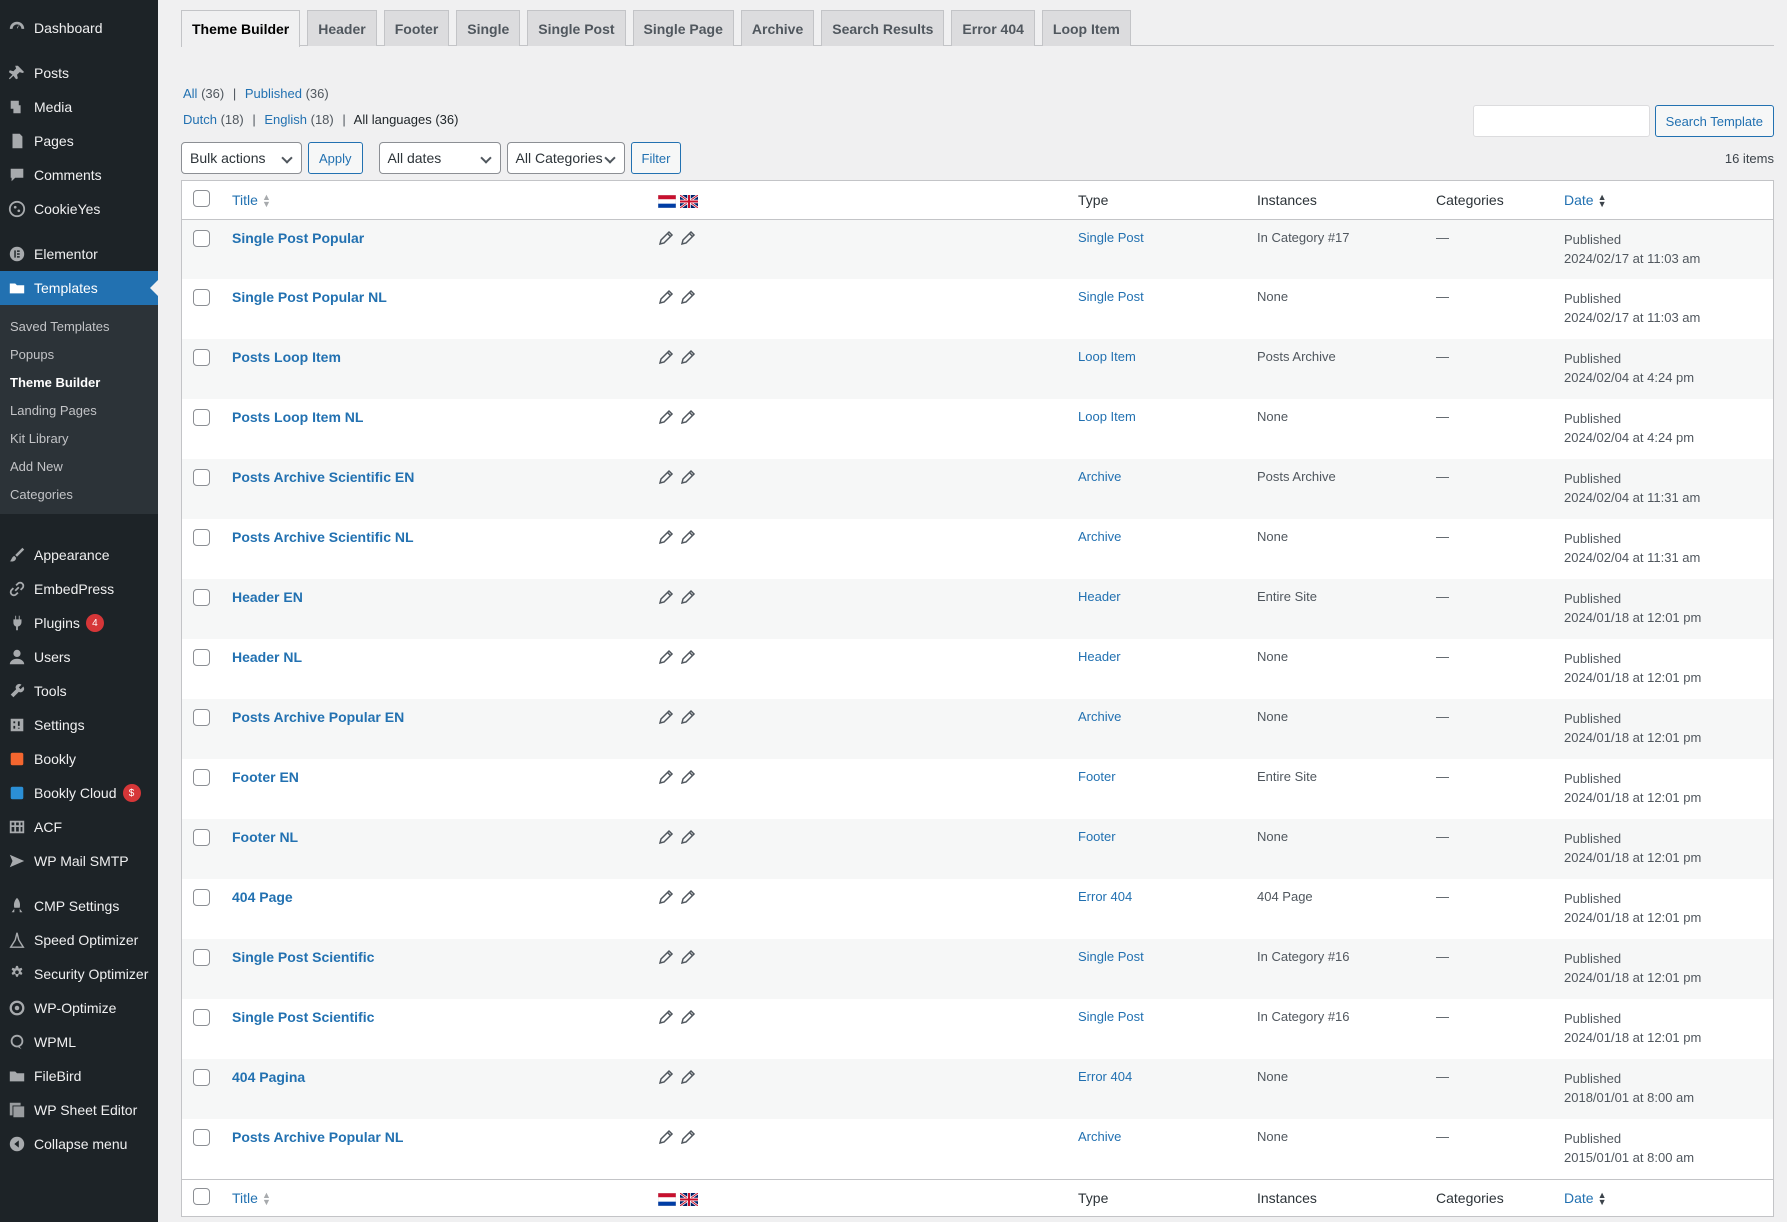 This screenshot has height=1222, width=1787. Describe the element at coordinates (203, 93) in the screenshot. I see `filter-all-link: All (36)` at that location.